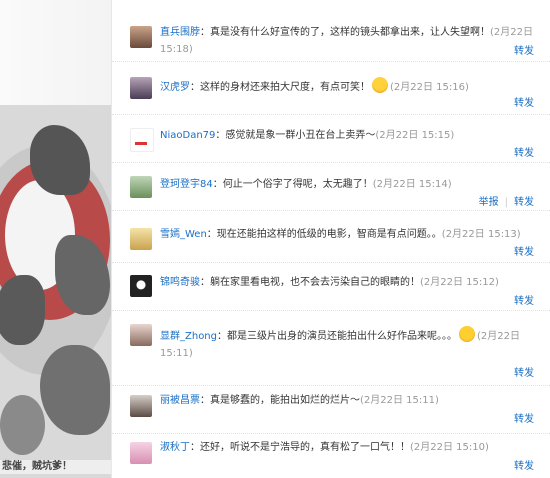 The image size is (550, 478). I want to click on comment-text: 真是没有什么好宣传的了，这样的镜头都拿出来，让人失望啊！, so click(350, 32).